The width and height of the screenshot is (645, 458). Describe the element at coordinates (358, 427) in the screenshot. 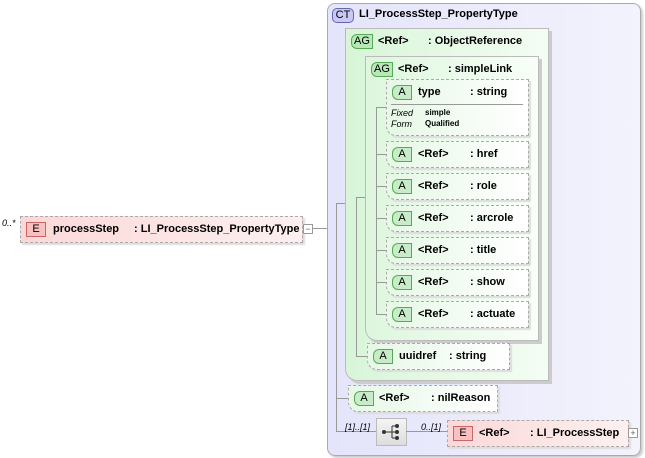

I see `sequence-multiplicity: [1]..[1]` at that location.